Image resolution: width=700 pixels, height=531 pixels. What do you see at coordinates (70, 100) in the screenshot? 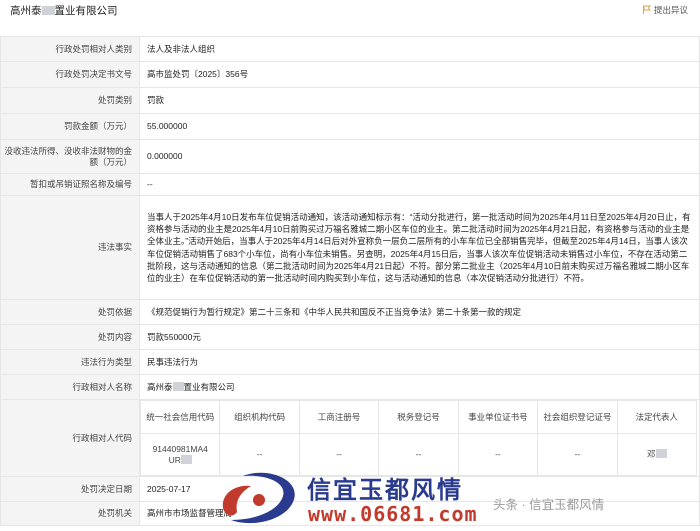
I see `label-penalty-type: 处罚类别` at bounding box center [70, 100].